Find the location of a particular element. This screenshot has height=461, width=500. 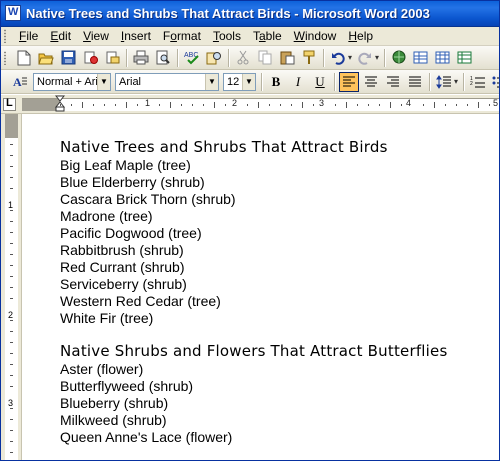

spelling-grammar-icon: ABC is located at coordinates (192, 58).